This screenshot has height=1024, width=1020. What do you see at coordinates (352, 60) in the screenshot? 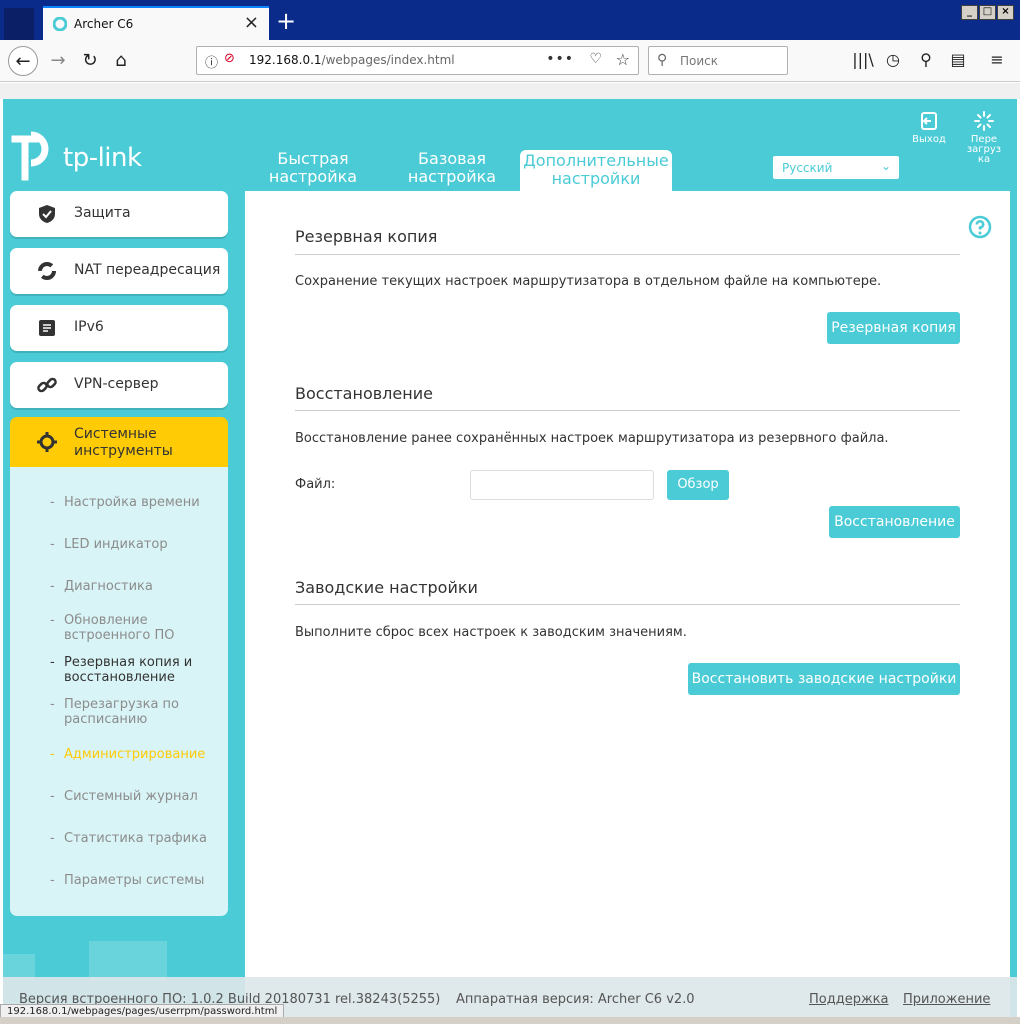
I see `url-text: 192.168.0.1/webpages/index.html` at bounding box center [352, 60].